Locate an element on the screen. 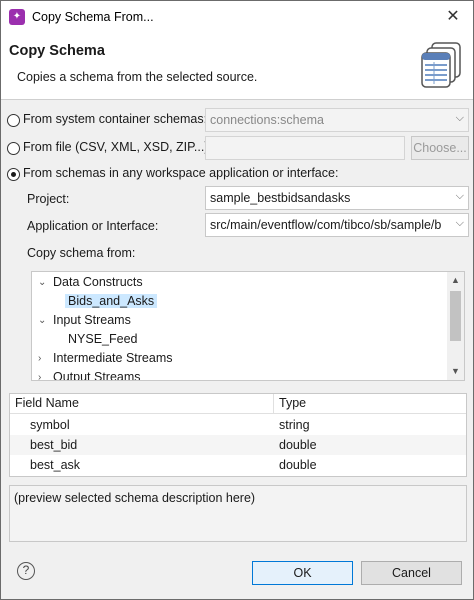 This screenshot has width=474, height=600. tree-scrollbar: ▲ ▼ is located at coordinates (455, 326).